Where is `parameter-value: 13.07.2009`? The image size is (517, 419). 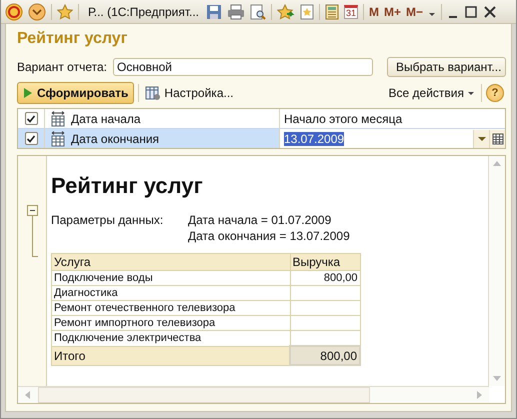 parameter-value: 13.07.2009 is located at coordinates (314, 139).